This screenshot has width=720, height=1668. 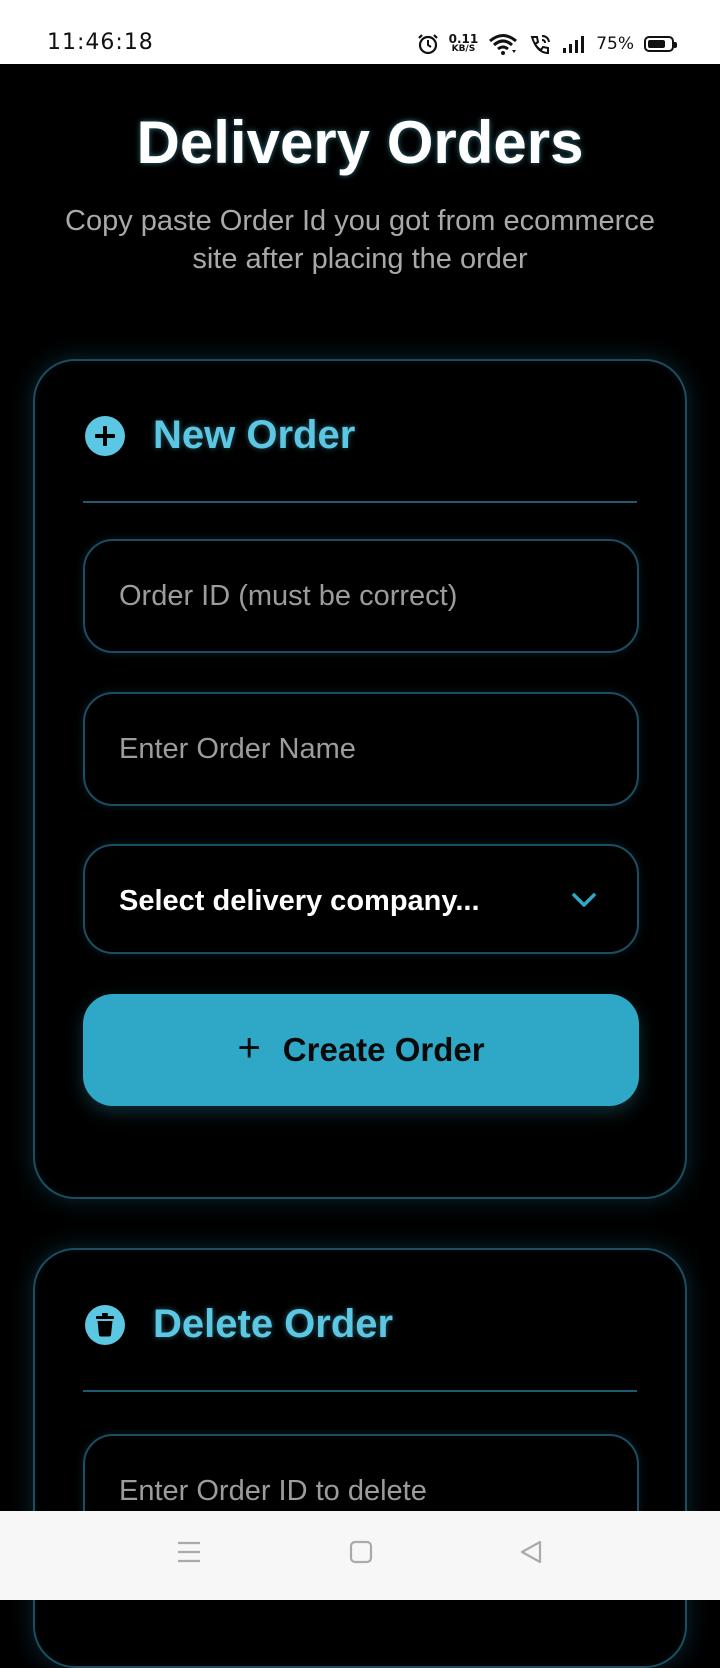 I want to click on order-name-input, so click(x=361, y=749).